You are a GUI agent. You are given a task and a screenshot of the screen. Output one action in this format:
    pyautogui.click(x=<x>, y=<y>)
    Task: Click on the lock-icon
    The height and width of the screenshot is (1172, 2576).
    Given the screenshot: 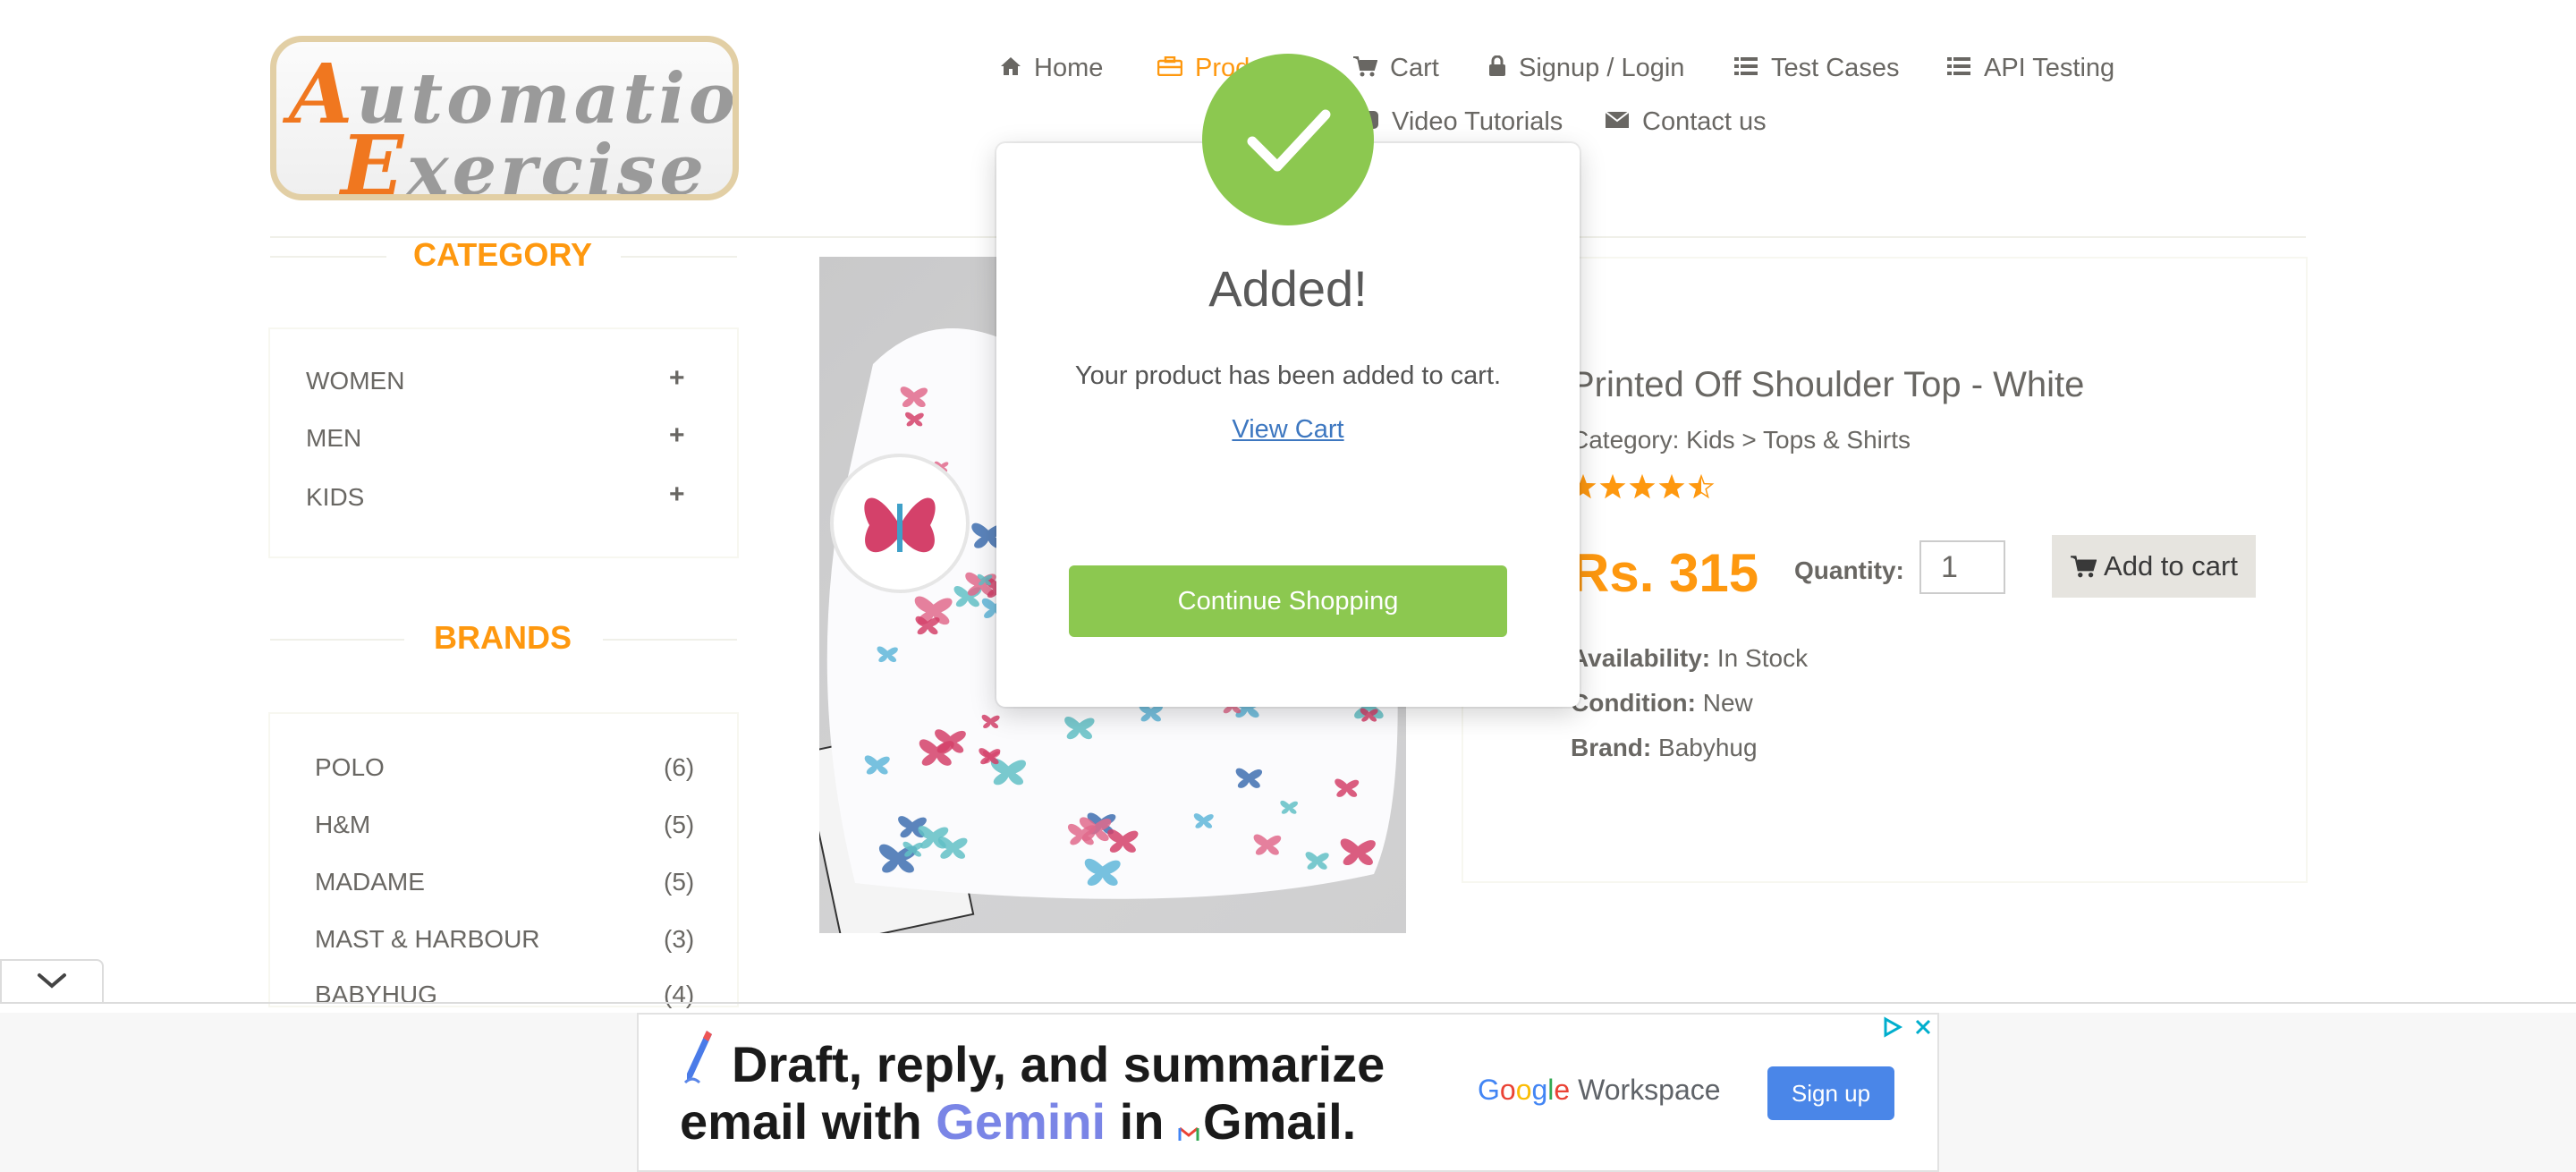 What is the action you would take?
    pyautogui.click(x=1497, y=68)
    